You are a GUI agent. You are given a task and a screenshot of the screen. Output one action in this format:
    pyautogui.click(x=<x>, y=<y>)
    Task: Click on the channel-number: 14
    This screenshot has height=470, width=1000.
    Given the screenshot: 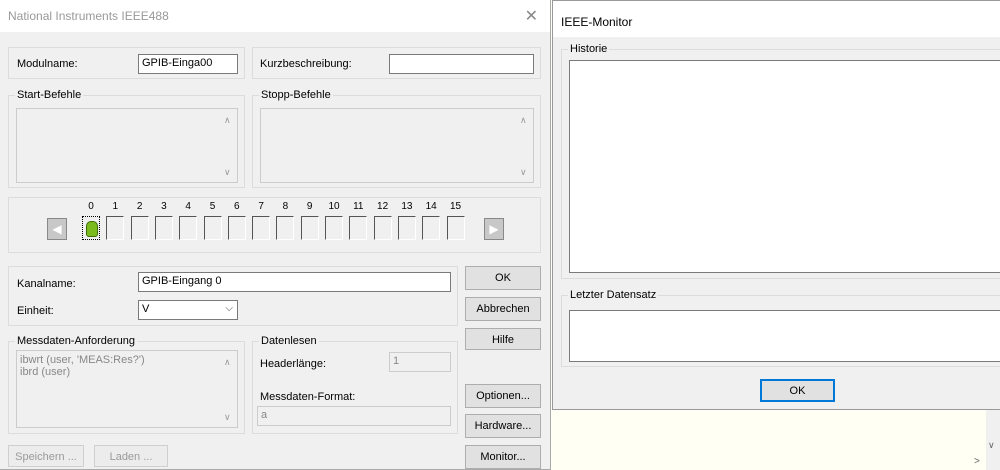 What is the action you would take?
    pyautogui.click(x=431, y=206)
    